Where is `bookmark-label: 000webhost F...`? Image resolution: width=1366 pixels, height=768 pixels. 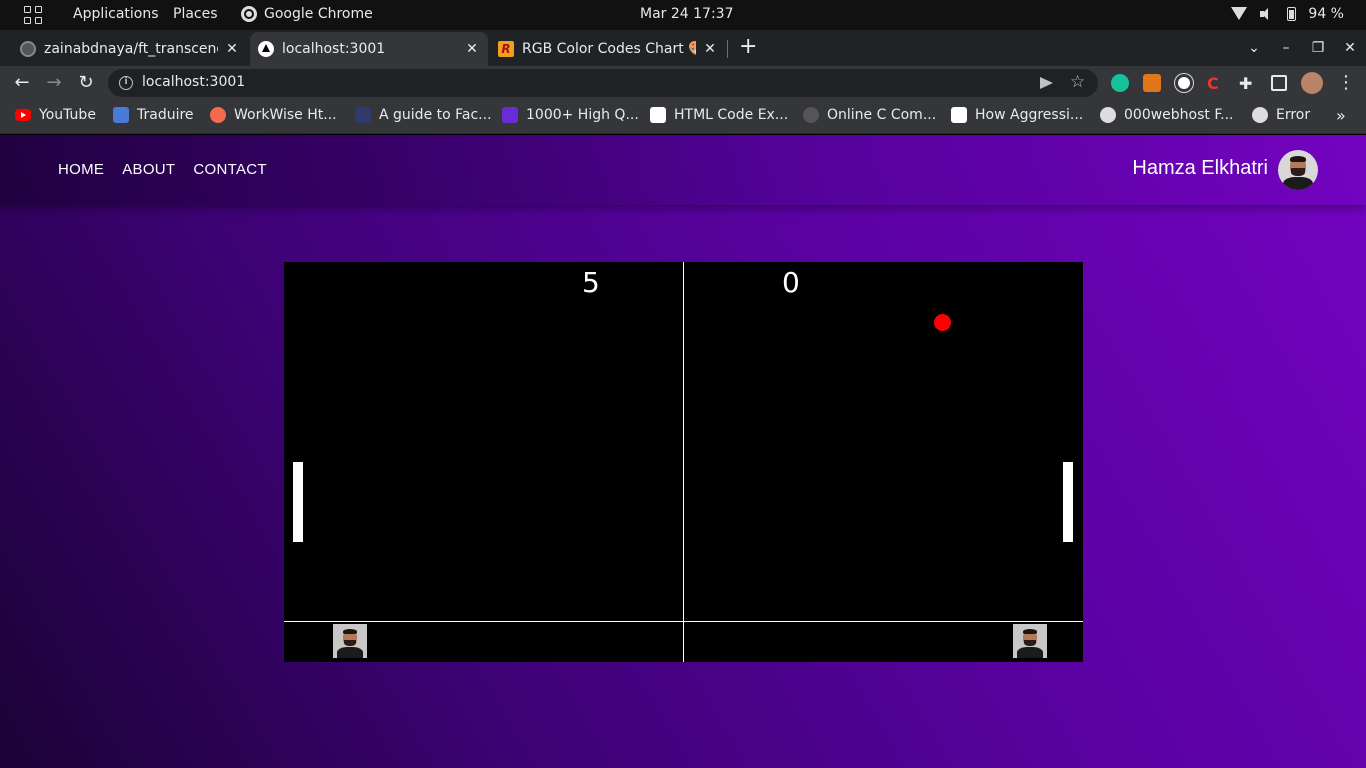 bookmark-label: 000webhost F... is located at coordinates (1179, 115).